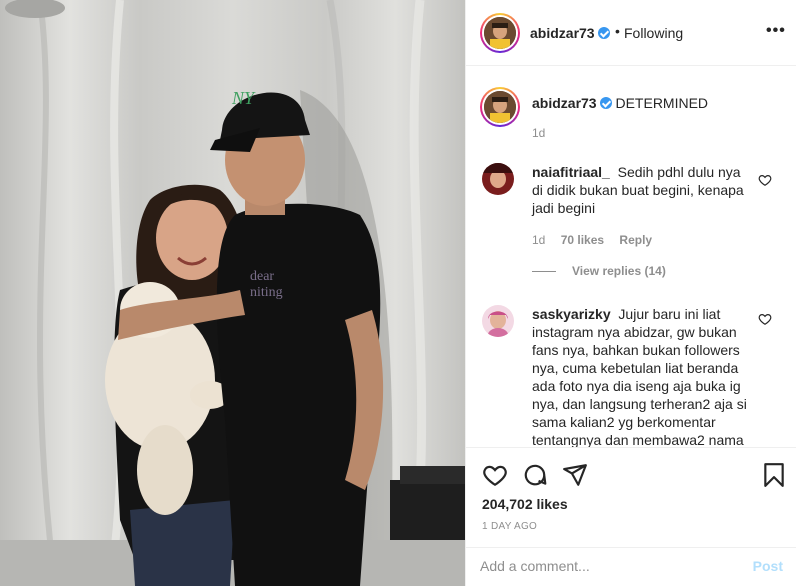  Describe the element at coordinates (266, 292) in the screenshot. I see `svg-text: niting` at that location.